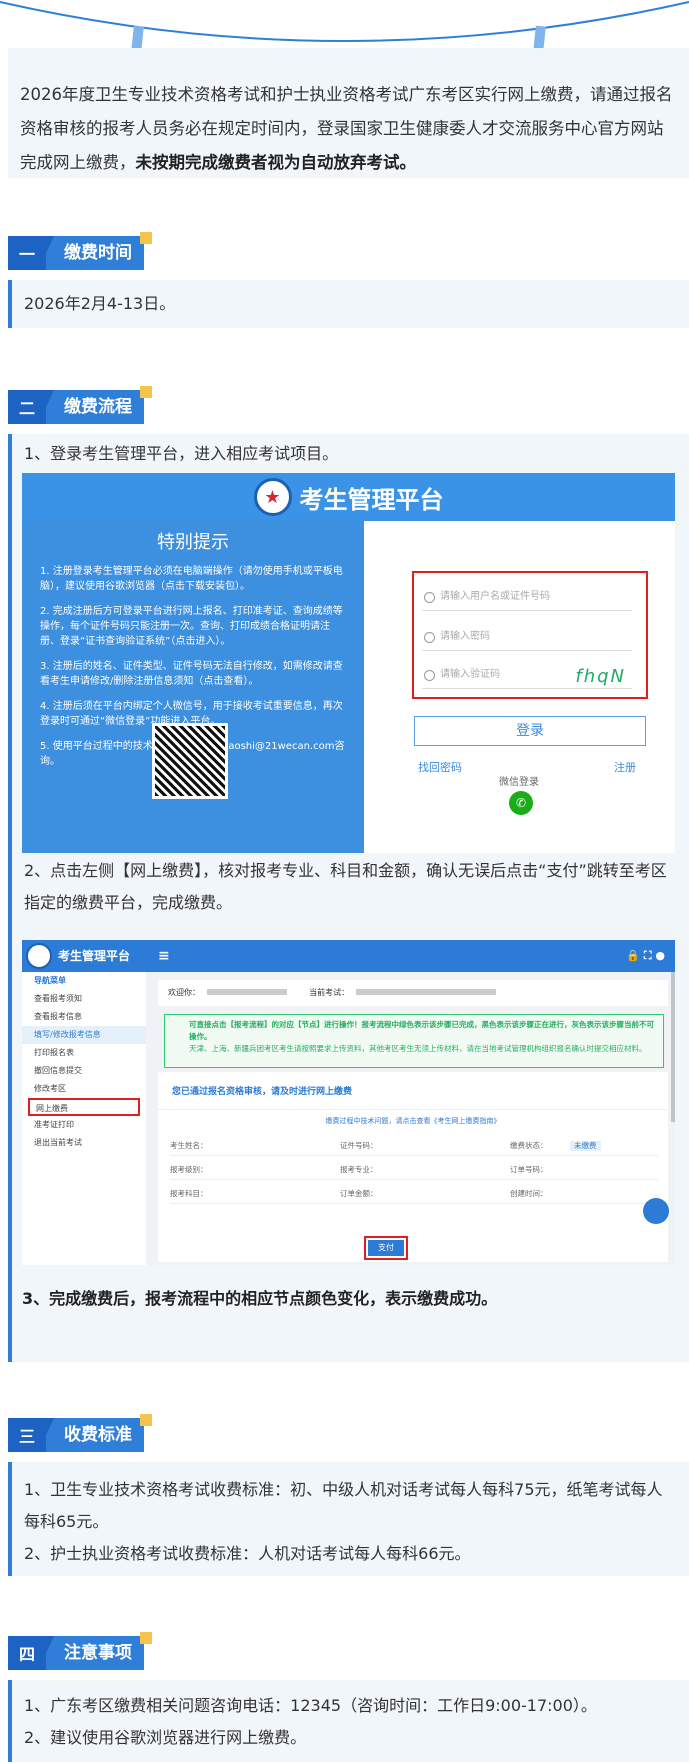  Describe the element at coordinates (247, 1553) in the screenshot. I see `fee-standard-line-2: 2、护士执业资格考试收费标准：人机对话考试每人每科66元。` at that location.